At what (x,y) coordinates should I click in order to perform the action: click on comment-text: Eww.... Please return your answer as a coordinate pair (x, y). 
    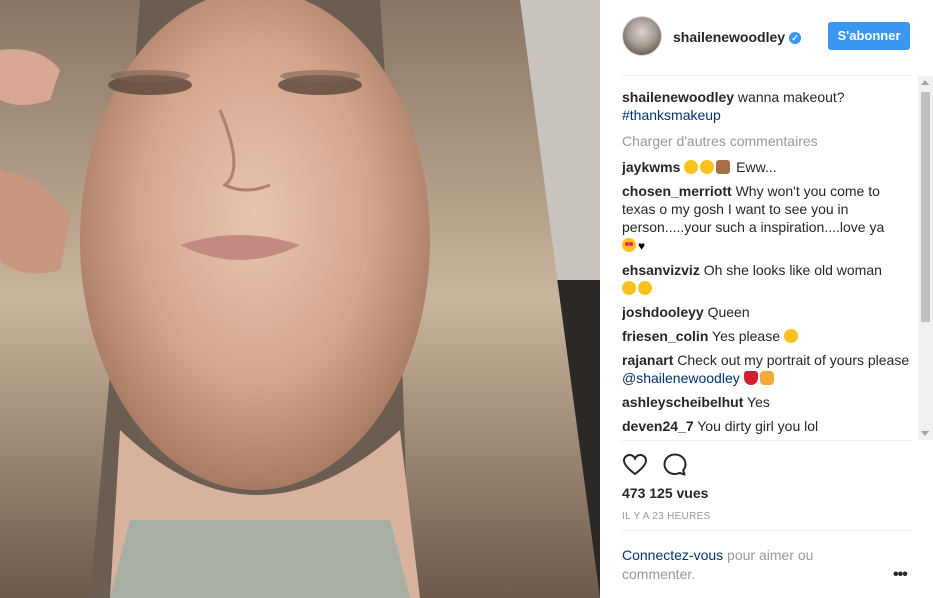
    Looking at the image, I should click on (754, 167).